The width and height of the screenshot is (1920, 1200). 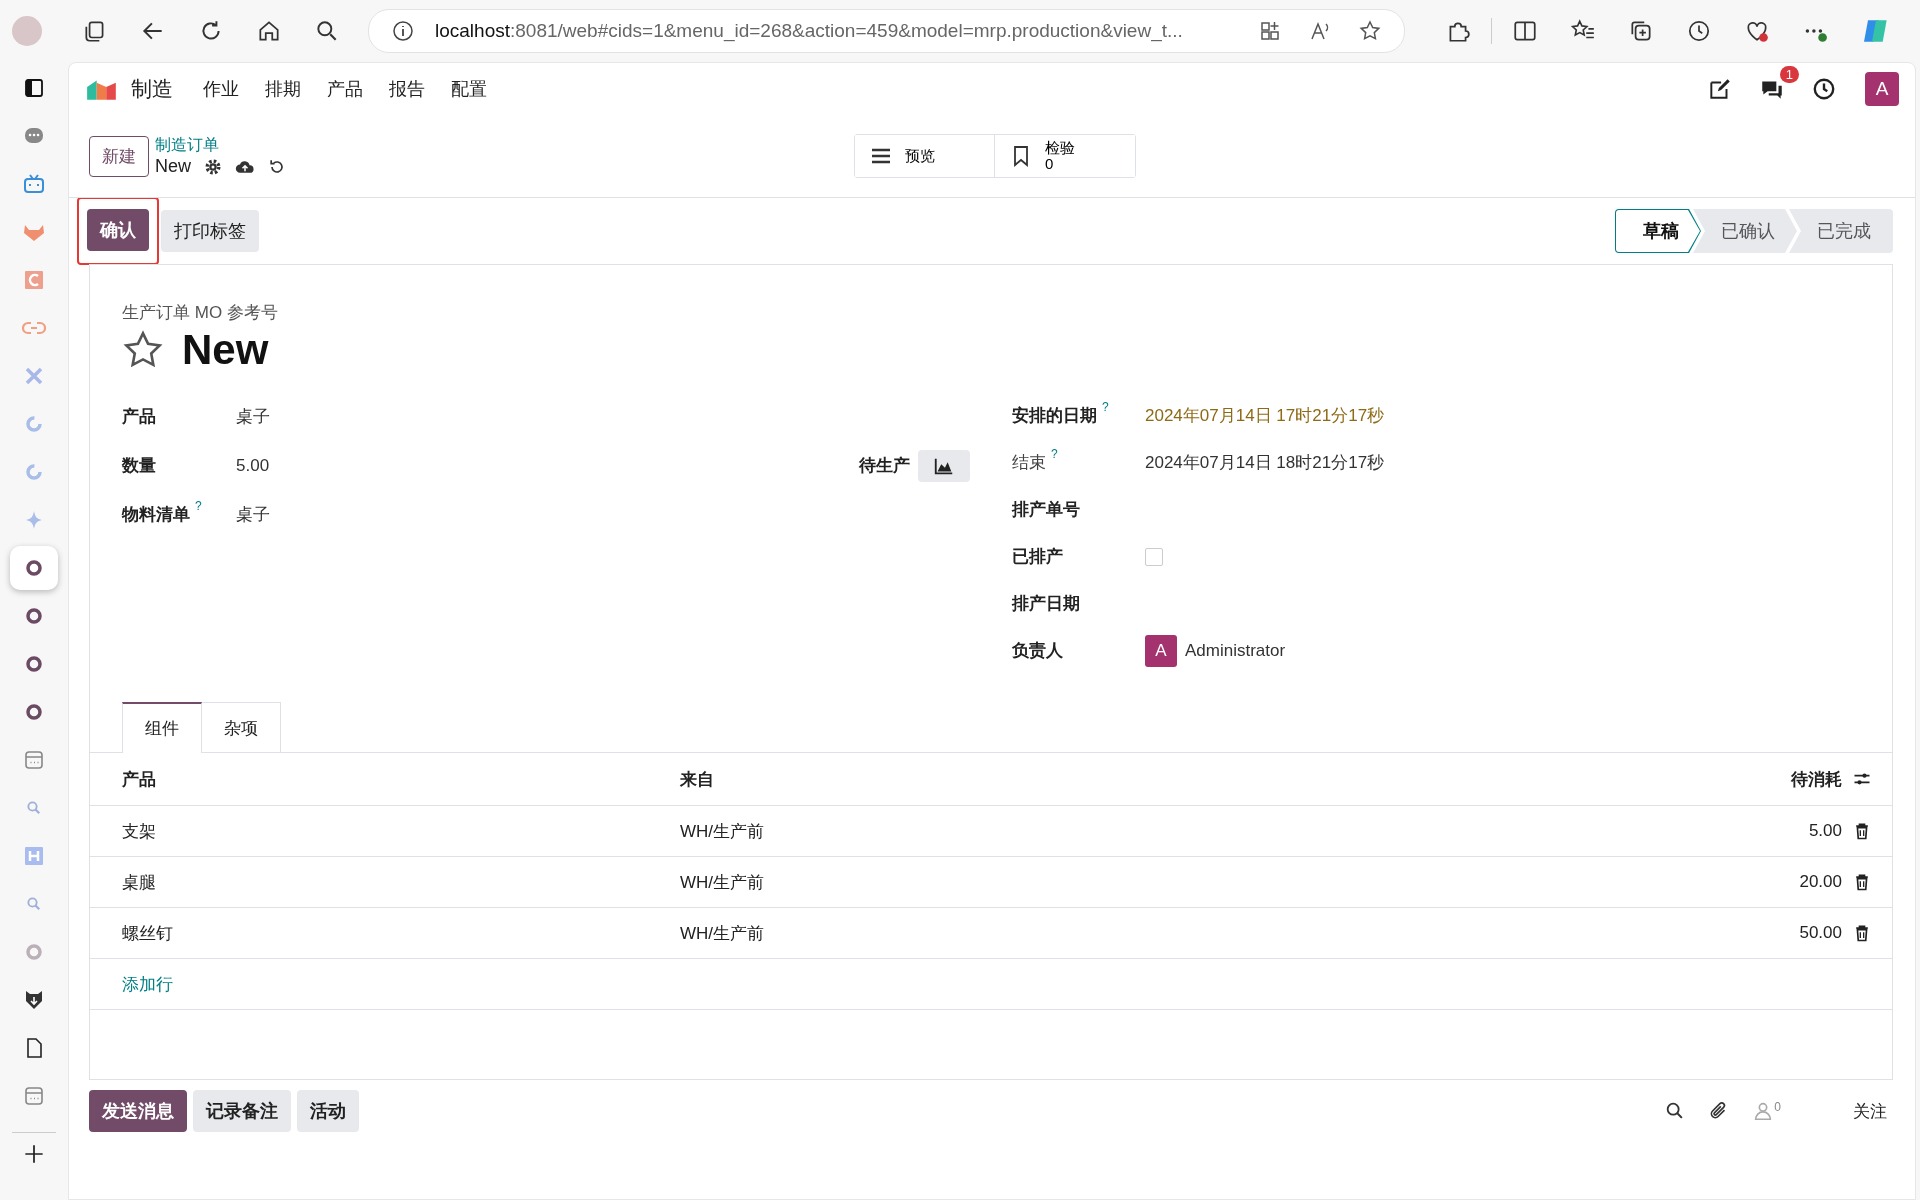 I want to click on follower-count: 0, so click(x=1777, y=1107).